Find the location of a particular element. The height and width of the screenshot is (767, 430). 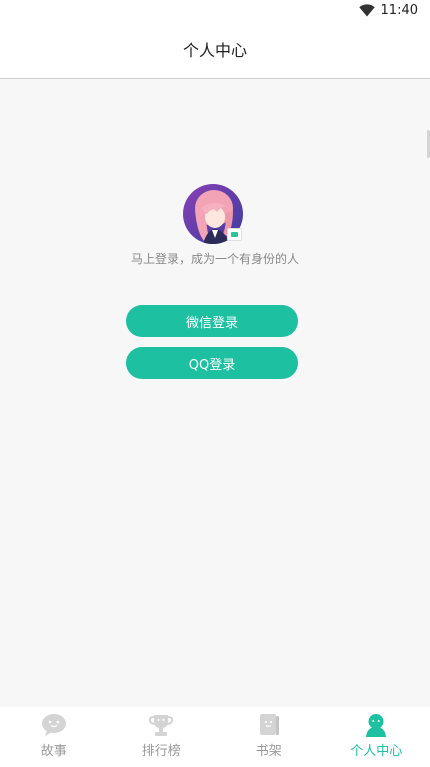

person-icon is located at coordinates (376, 725).